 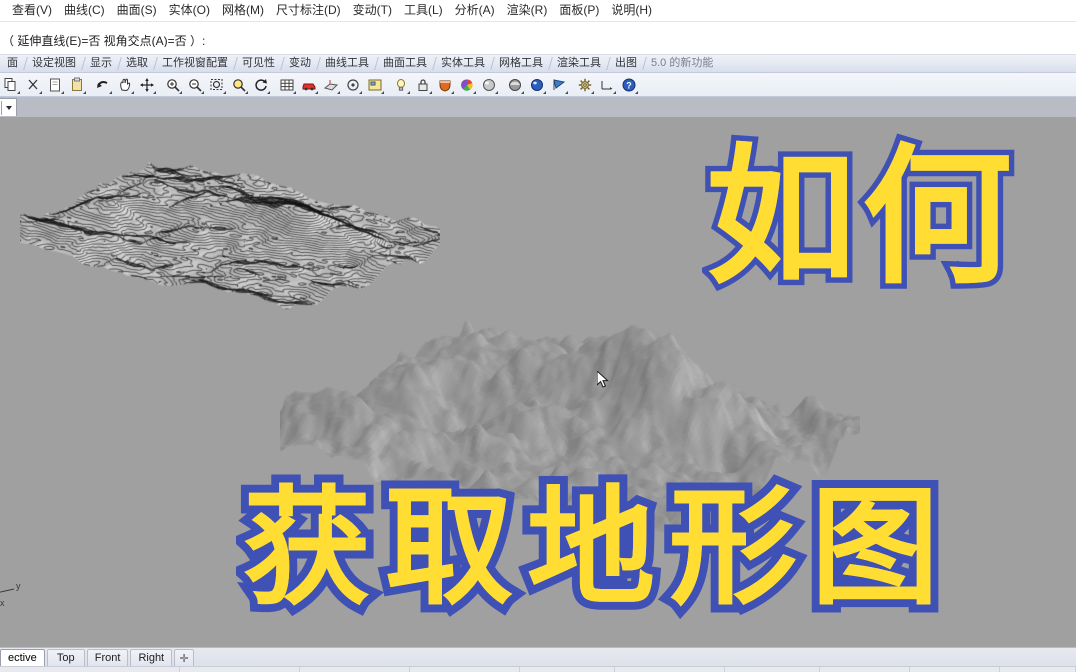 I want to click on toolbar-tab-4: 工作视窗配置, so click(x=195, y=63).